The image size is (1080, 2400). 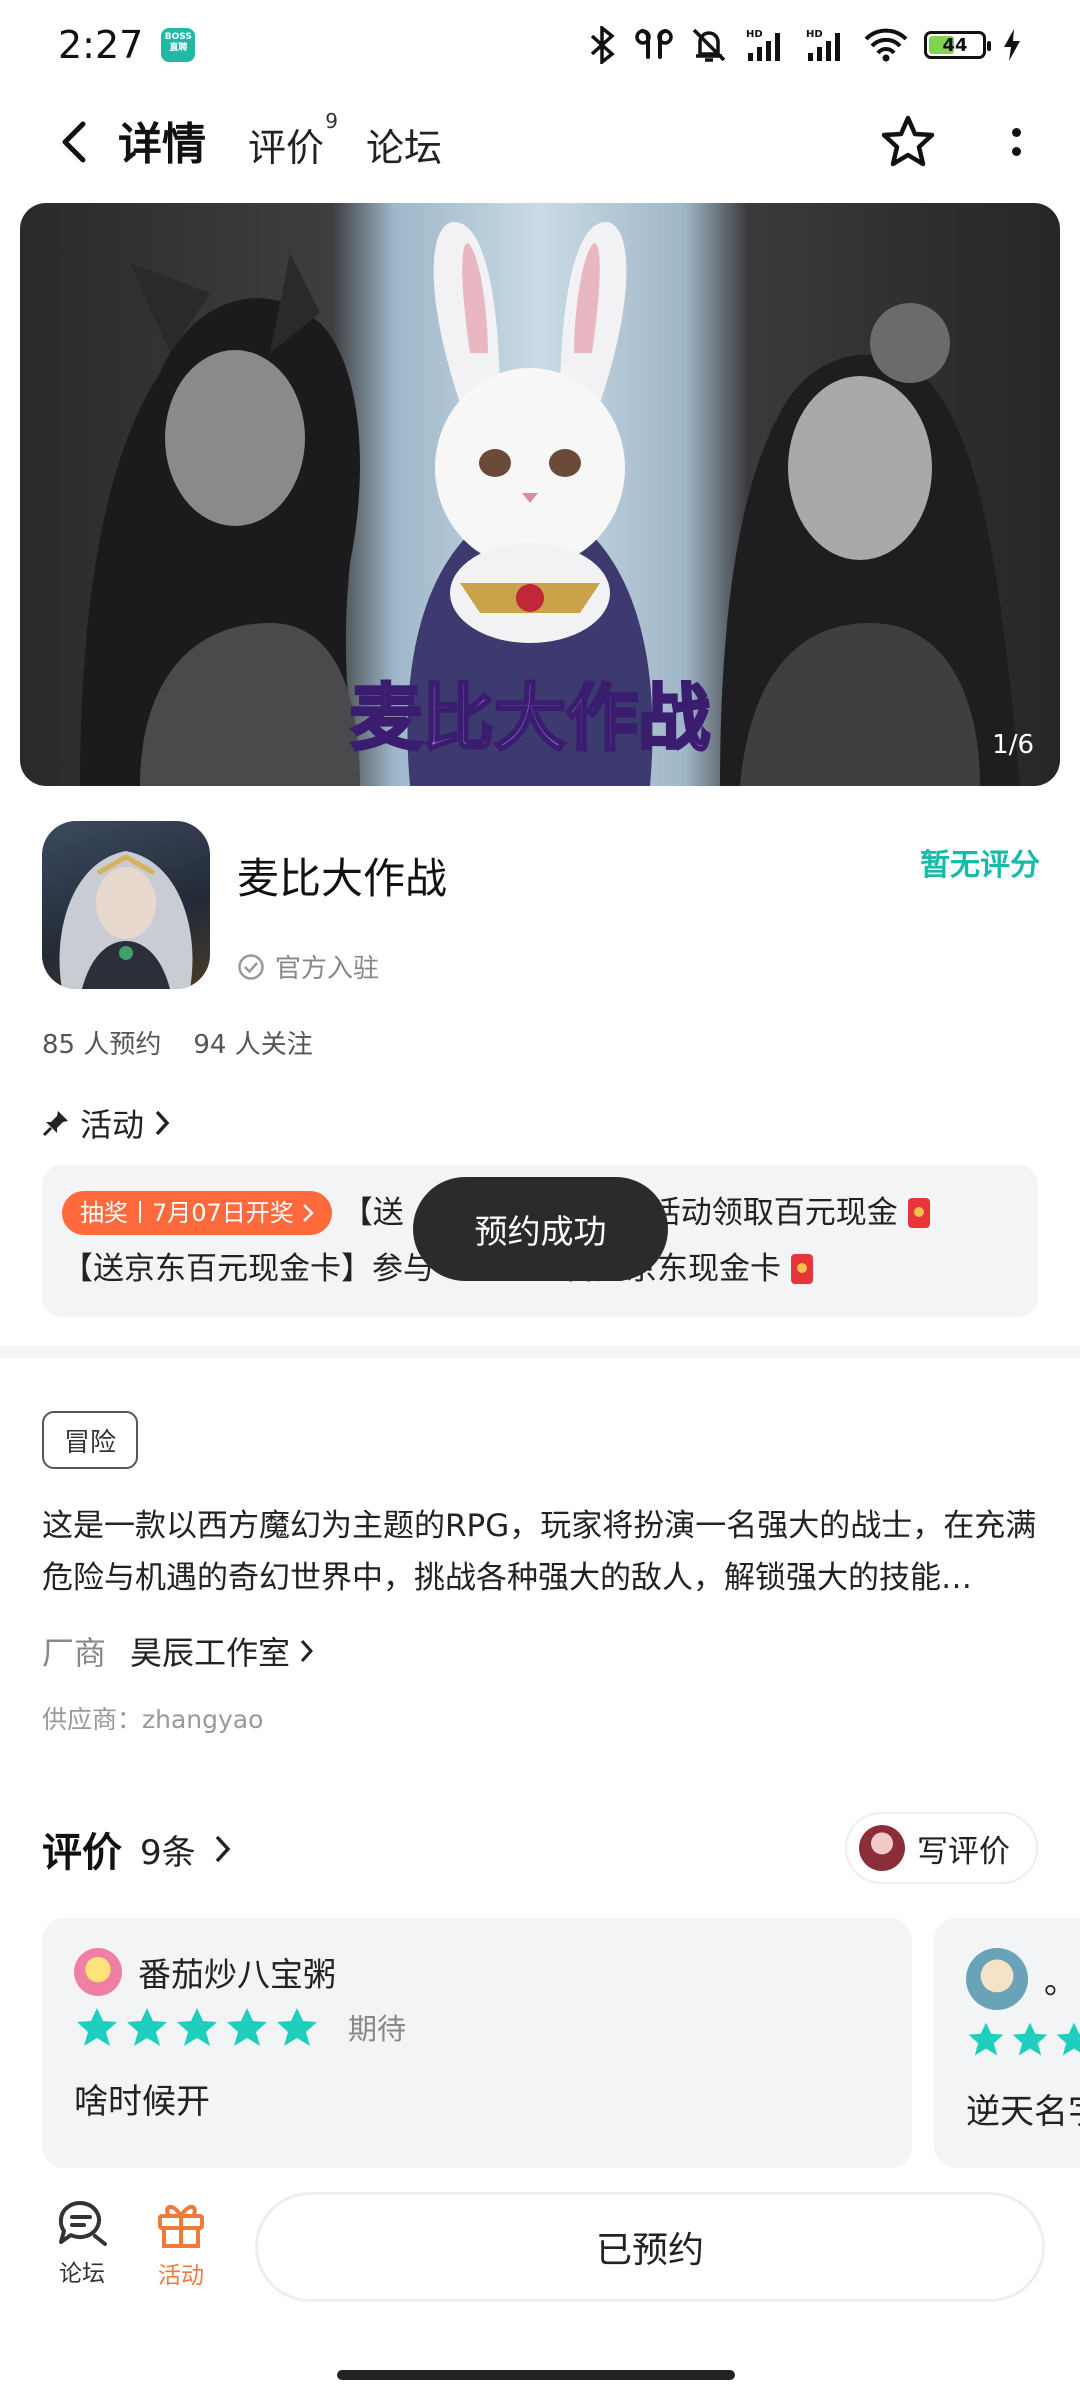 What do you see at coordinates (1016, 142) in the screenshot?
I see `more-menu-button` at bounding box center [1016, 142].